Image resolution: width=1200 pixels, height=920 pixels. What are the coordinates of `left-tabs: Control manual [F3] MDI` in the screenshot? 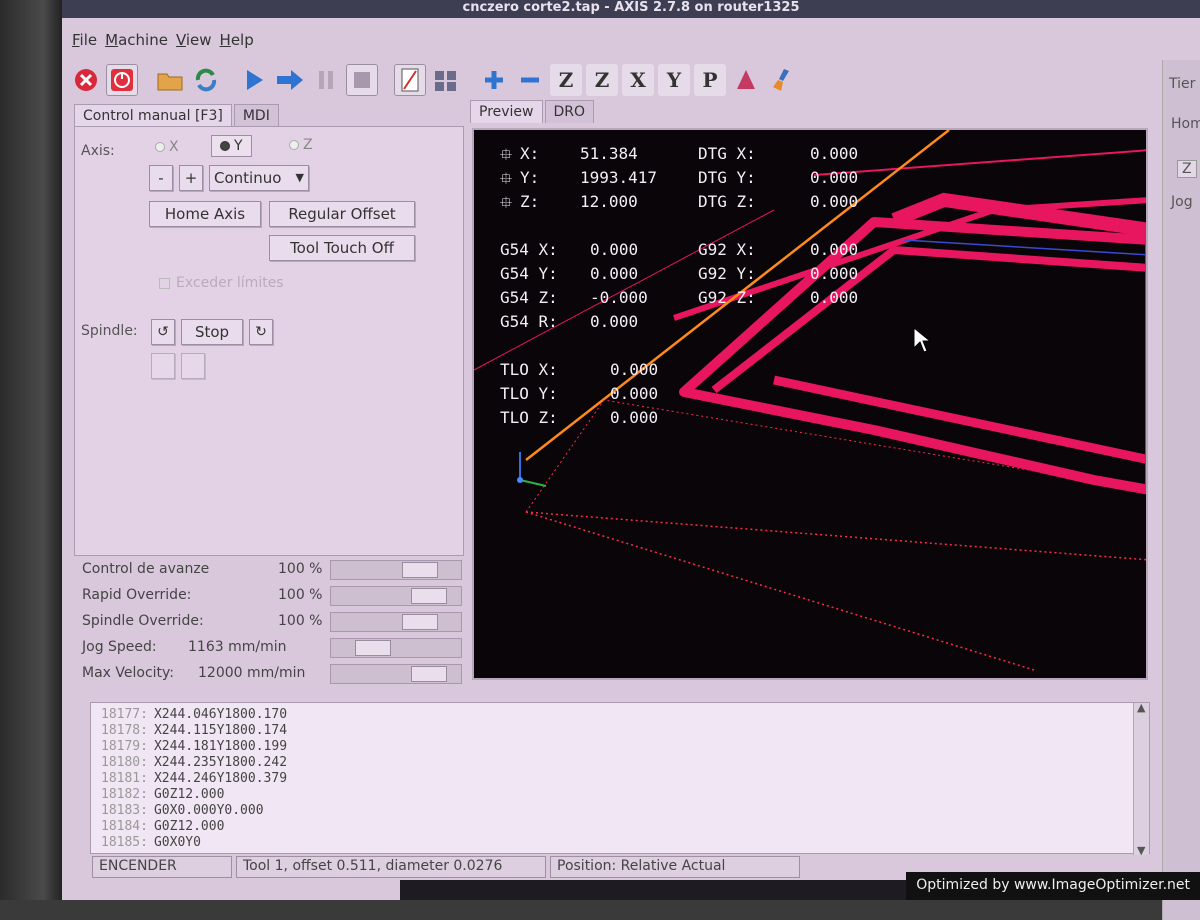 It's located at (177, 115).